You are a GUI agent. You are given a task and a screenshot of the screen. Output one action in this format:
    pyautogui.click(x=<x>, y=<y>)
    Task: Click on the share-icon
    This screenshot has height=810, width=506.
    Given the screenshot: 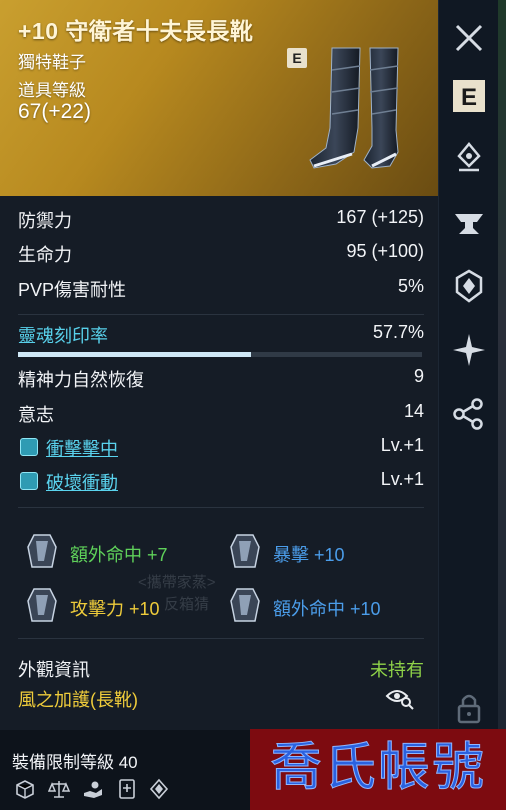 What is the action you would take?
    pyautogui.click(x=469, y=414)
    